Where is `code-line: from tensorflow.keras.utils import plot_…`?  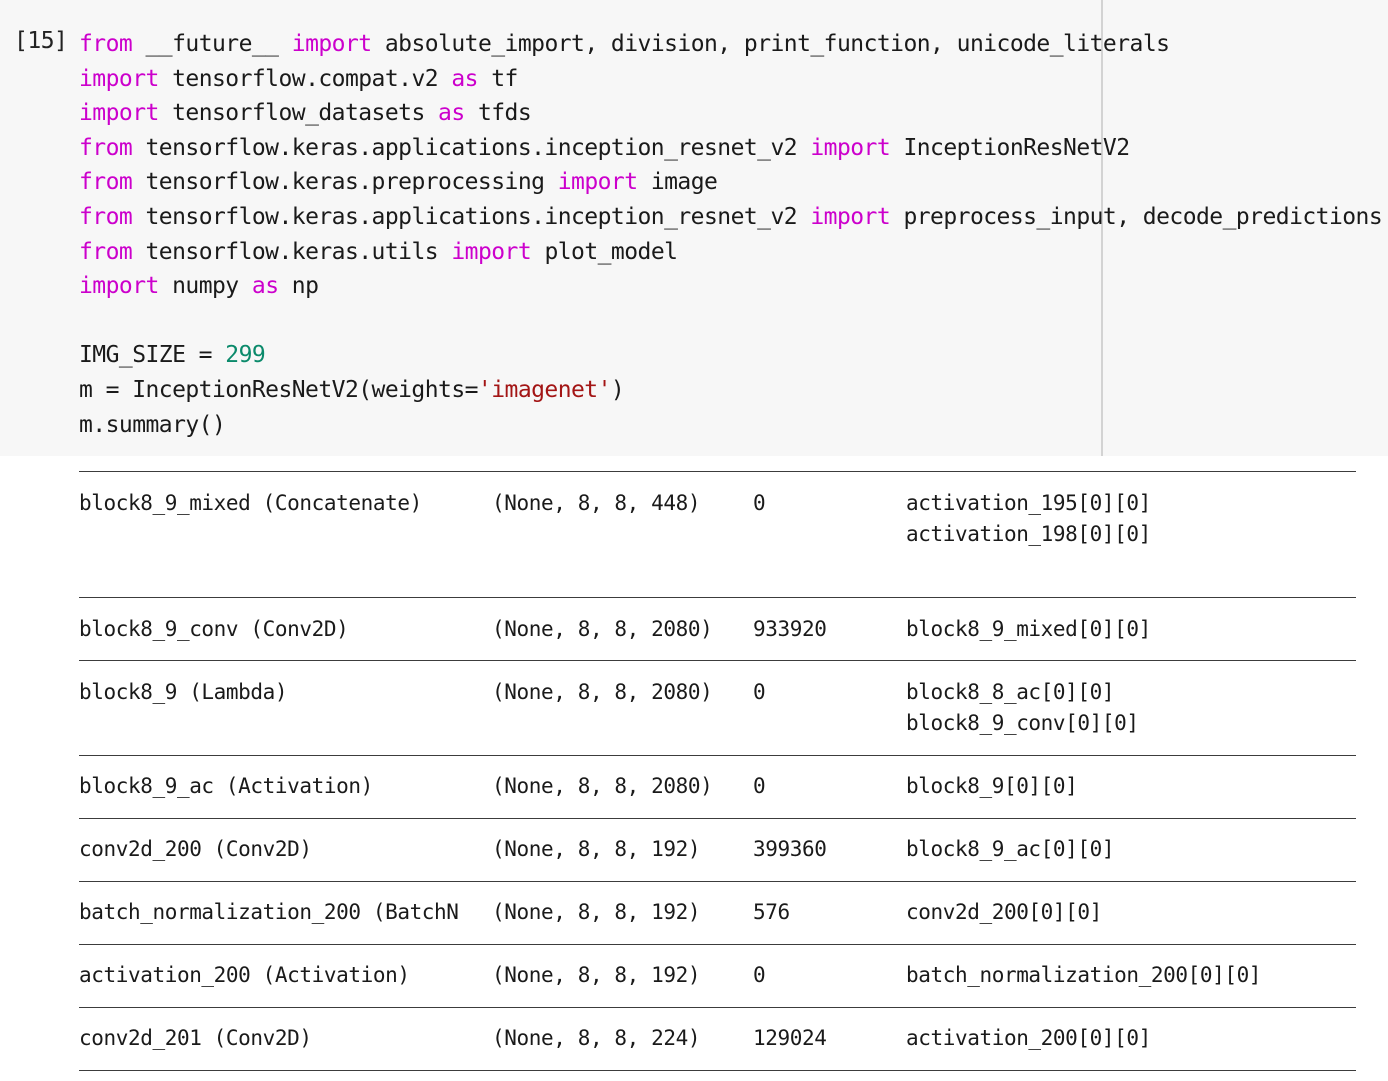
code-line: from tensorflow.keras.utils import plot_… is located at coordinates (730, 252).